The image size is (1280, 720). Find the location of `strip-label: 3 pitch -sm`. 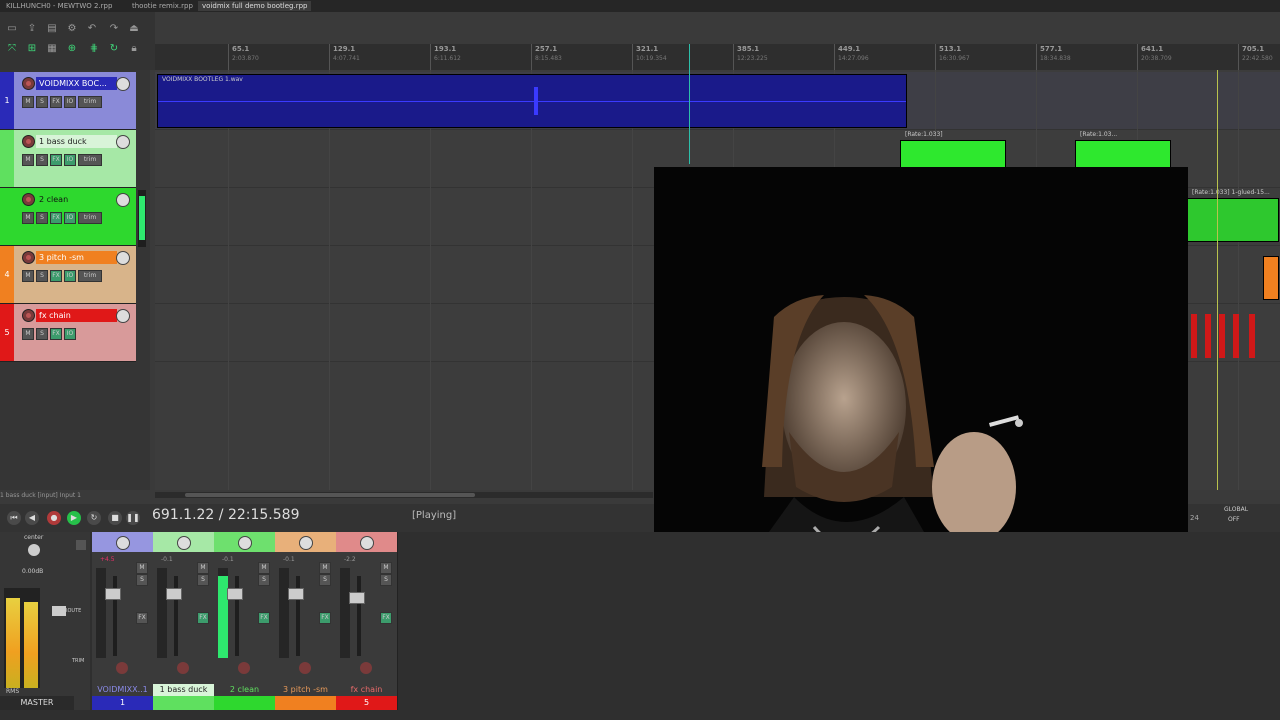

strip-label: 3 pitch -sm is located at coordinates (305, 690).